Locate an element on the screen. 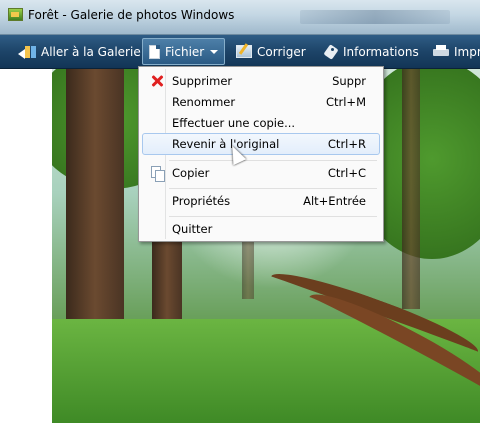  menu-item-rename: Renommer Ctrl+M is located at coordinates (261, 102).